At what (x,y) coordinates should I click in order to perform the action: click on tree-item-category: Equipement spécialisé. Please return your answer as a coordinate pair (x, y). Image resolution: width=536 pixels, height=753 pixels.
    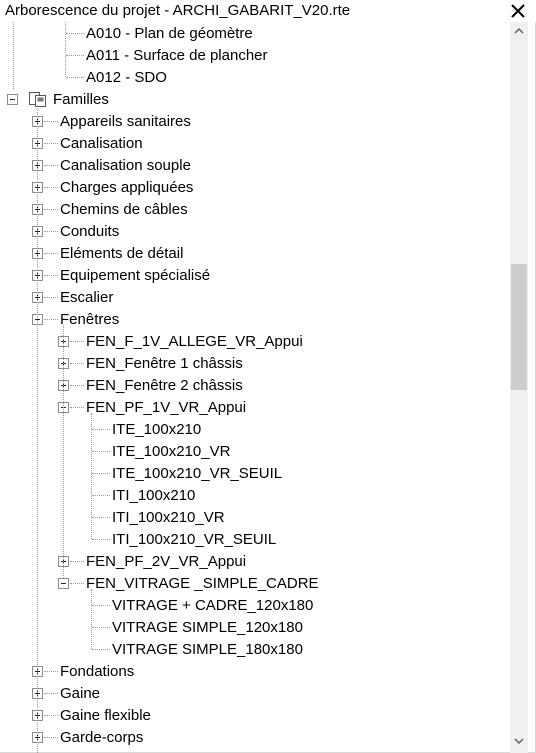
    Looking at the image, I should click on (255, 276).